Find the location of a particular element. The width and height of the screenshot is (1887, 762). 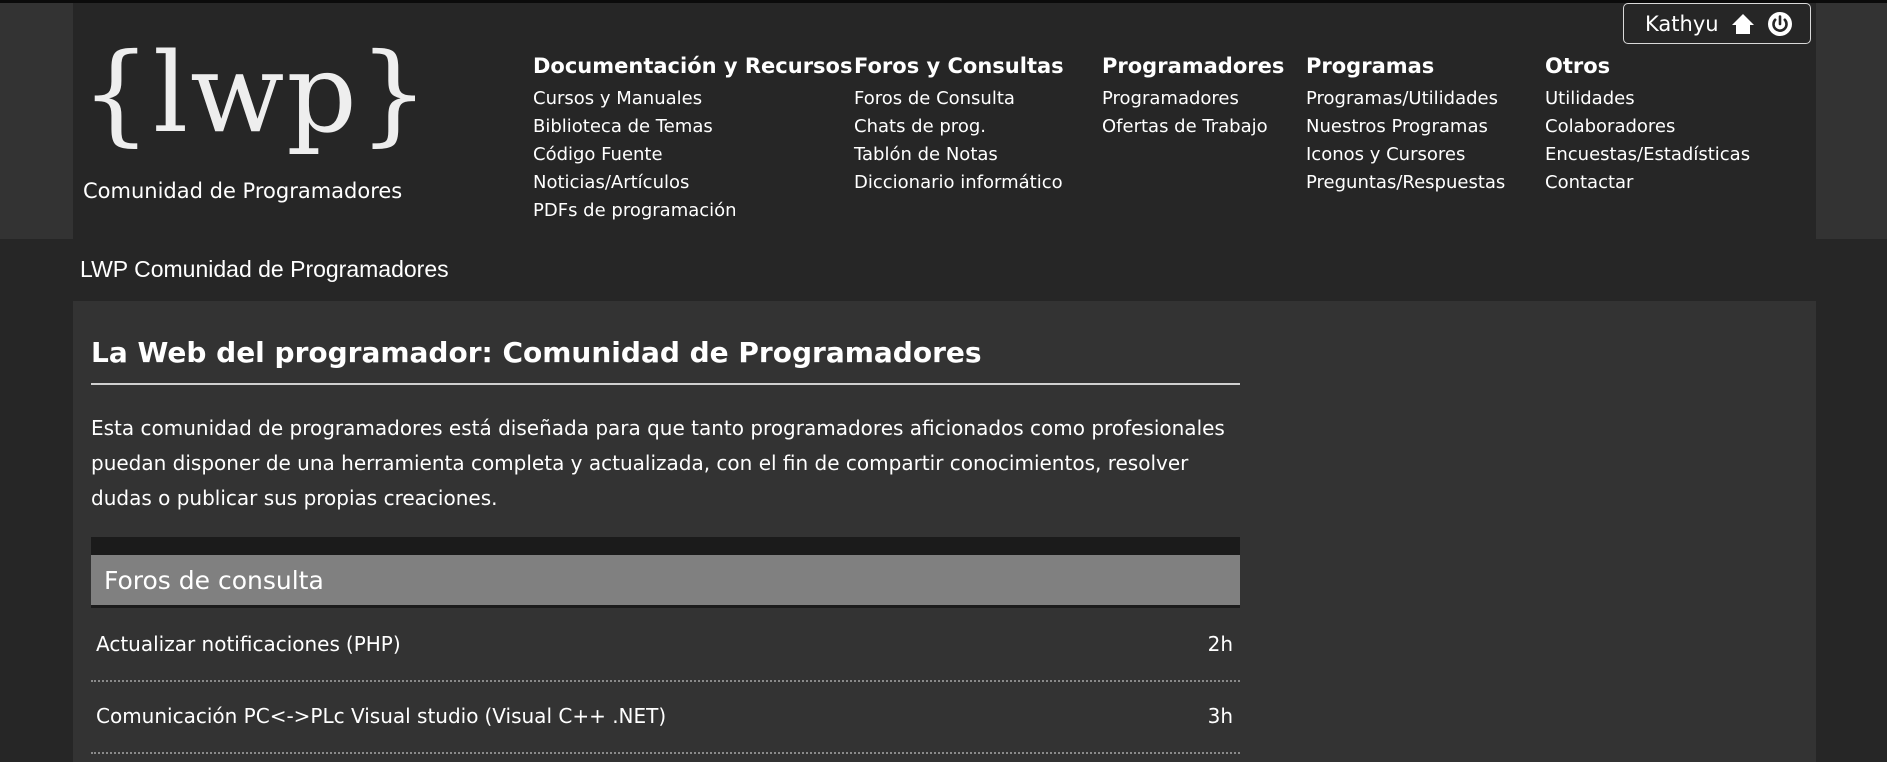

forum-row: Actualizar notificaciones (PHP) 2h is located at coordinates (665, 646).